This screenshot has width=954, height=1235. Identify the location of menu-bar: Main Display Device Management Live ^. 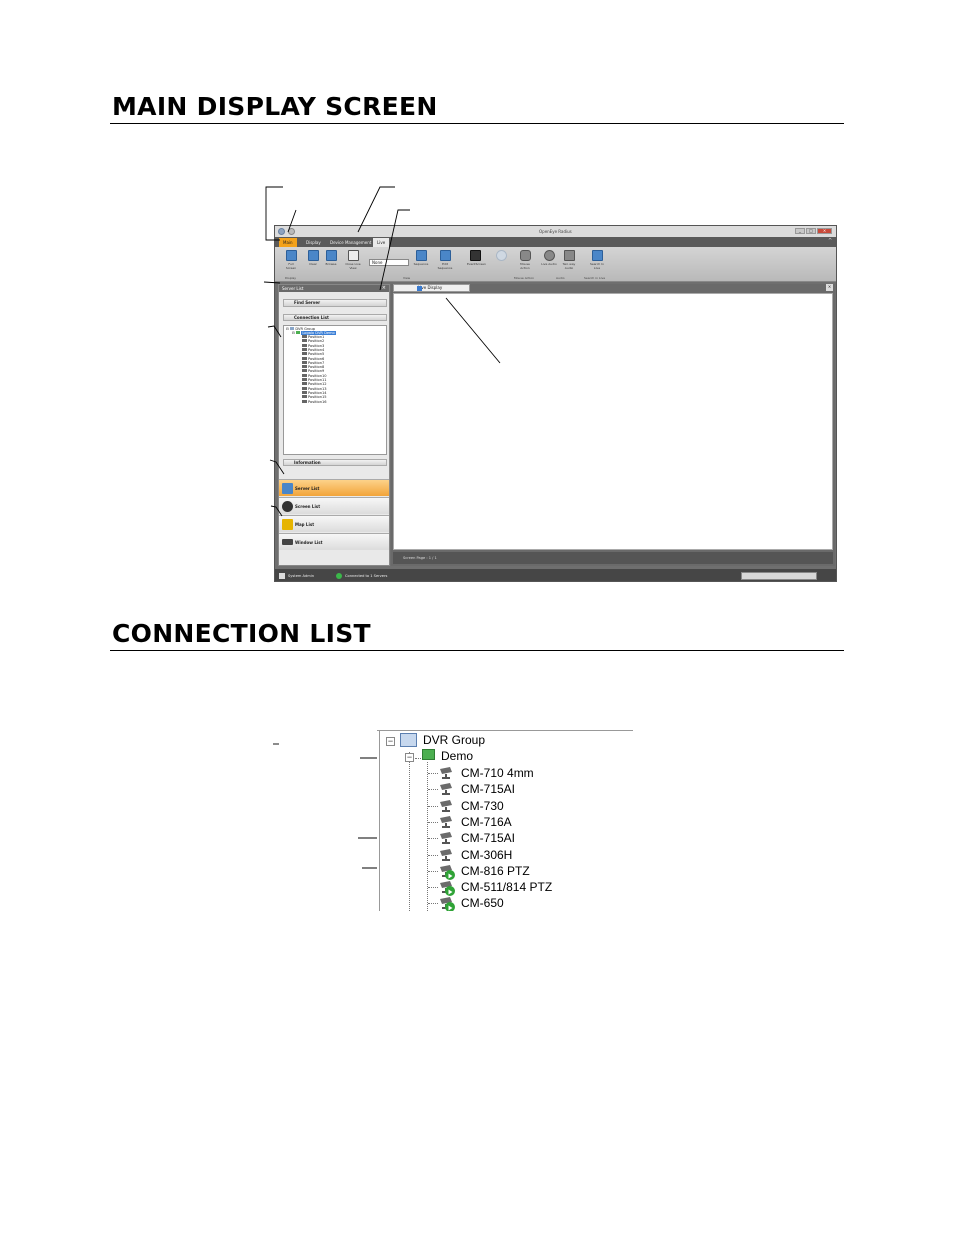
(555, 242).